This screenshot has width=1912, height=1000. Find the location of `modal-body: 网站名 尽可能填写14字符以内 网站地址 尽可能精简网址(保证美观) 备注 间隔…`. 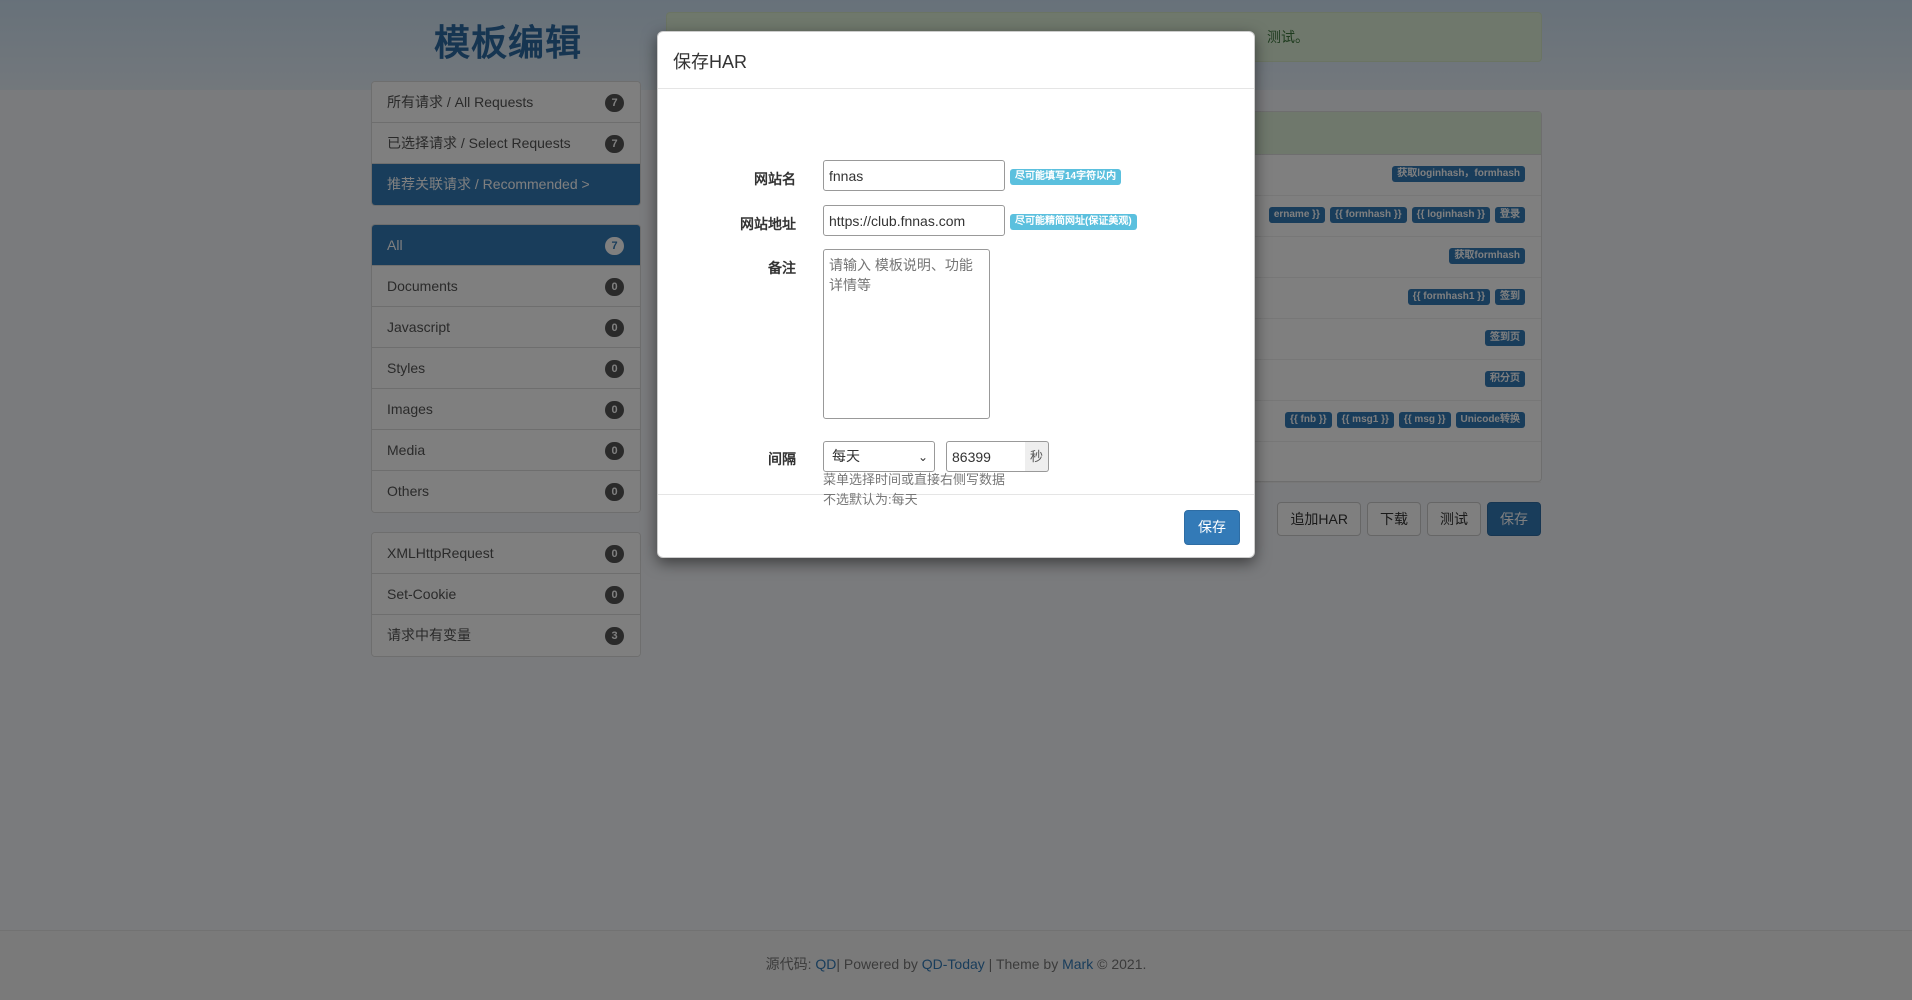

modal-body: 网站名 尽可能填写14字符以内 网站地址 尽可能精简网址(保证美观) 备注 间隔… is located at coordinates (956, 298).